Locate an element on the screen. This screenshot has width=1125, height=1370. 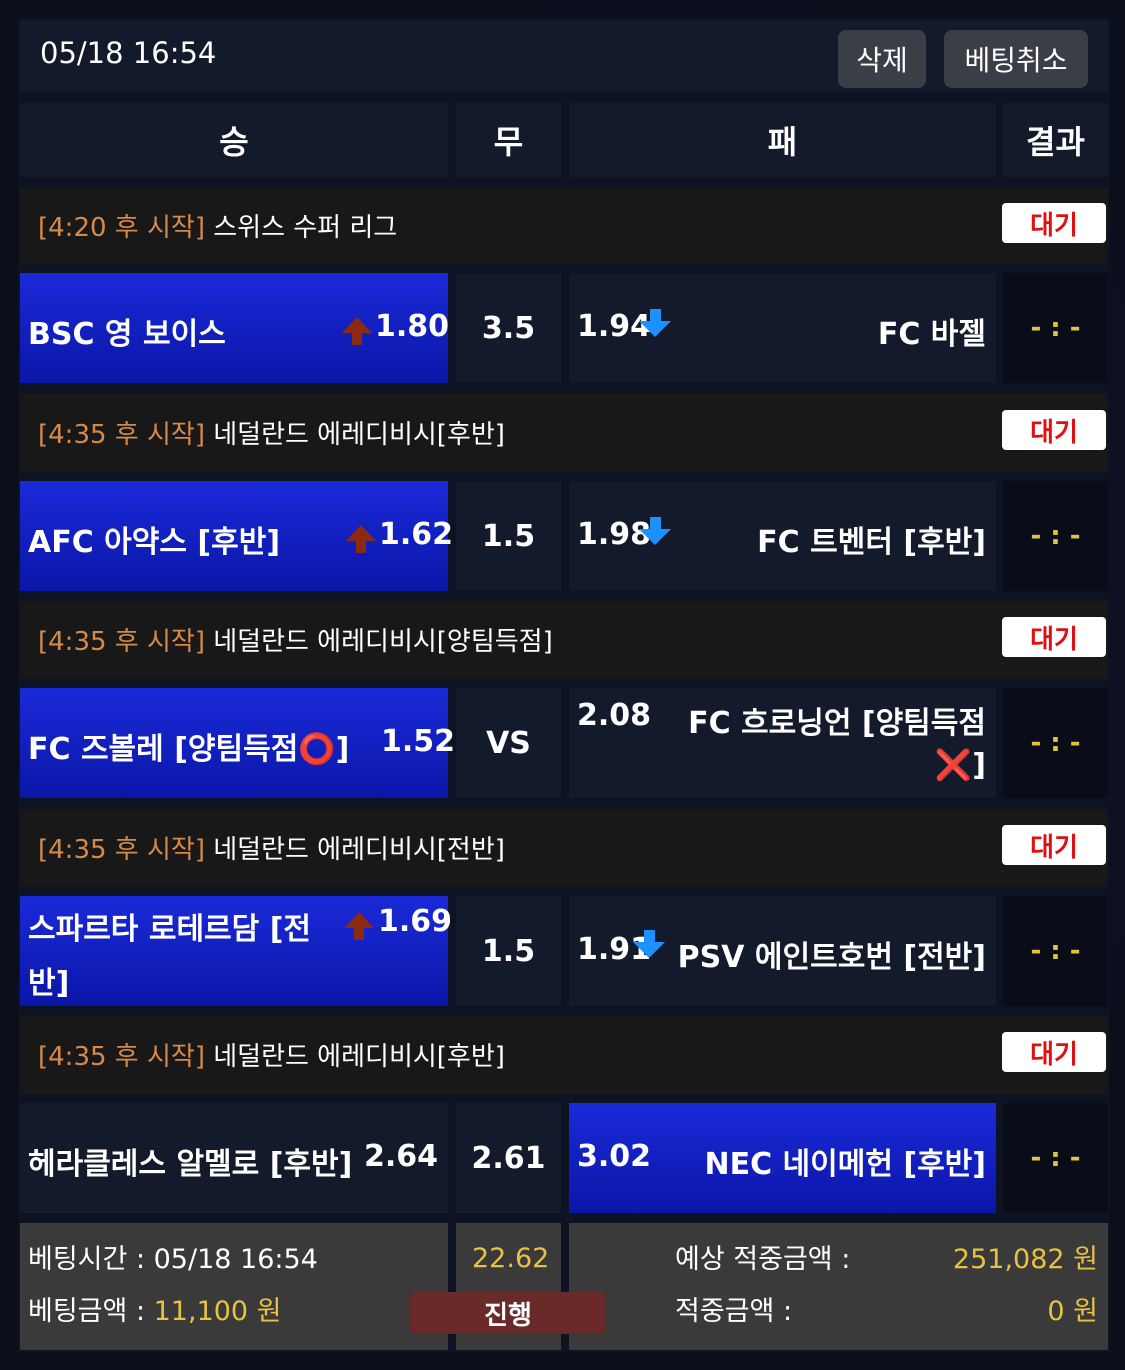
total-odds: 22.62 is located at coordinates (511, 1258).